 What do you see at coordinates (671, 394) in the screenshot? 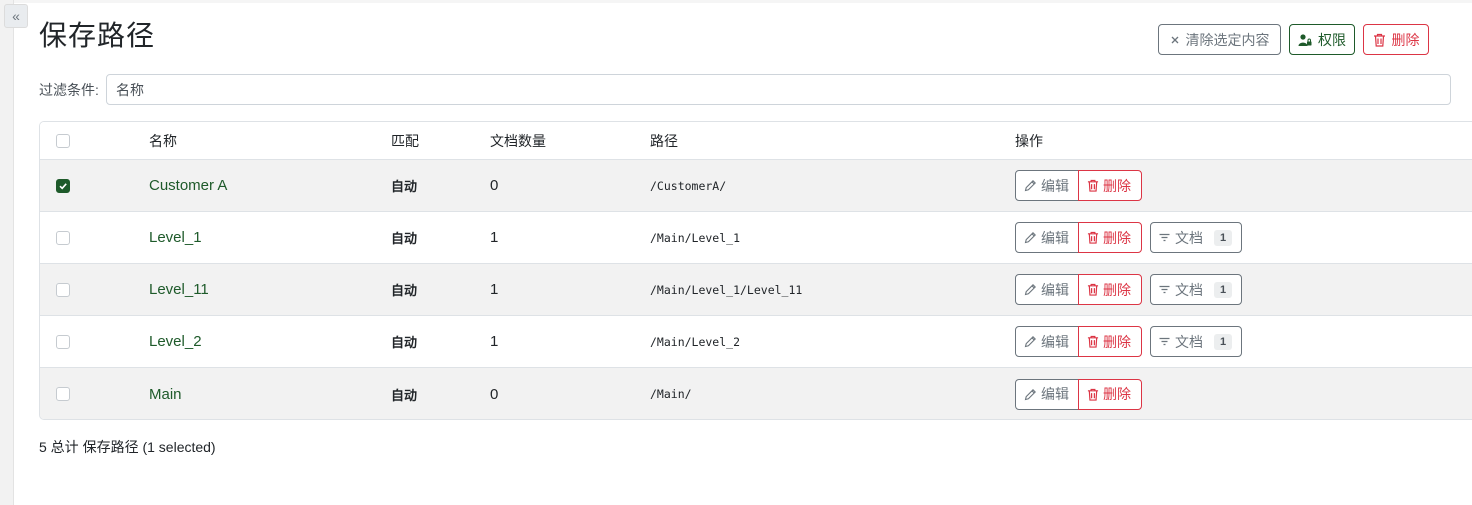
I see `path-value: /Main/` at bounding box center [671, 394].